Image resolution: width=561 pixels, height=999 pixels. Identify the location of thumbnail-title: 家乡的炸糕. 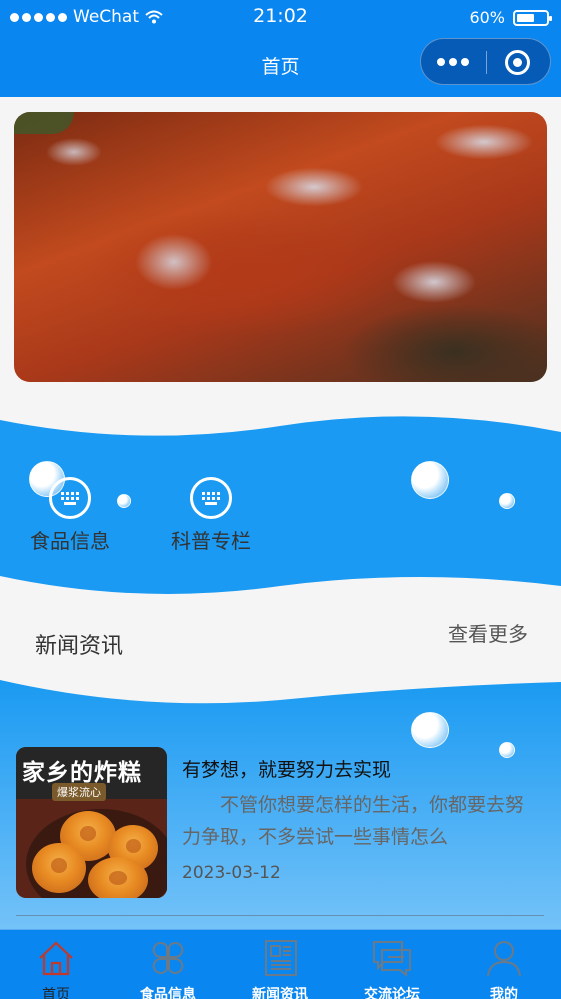
(82, 773).